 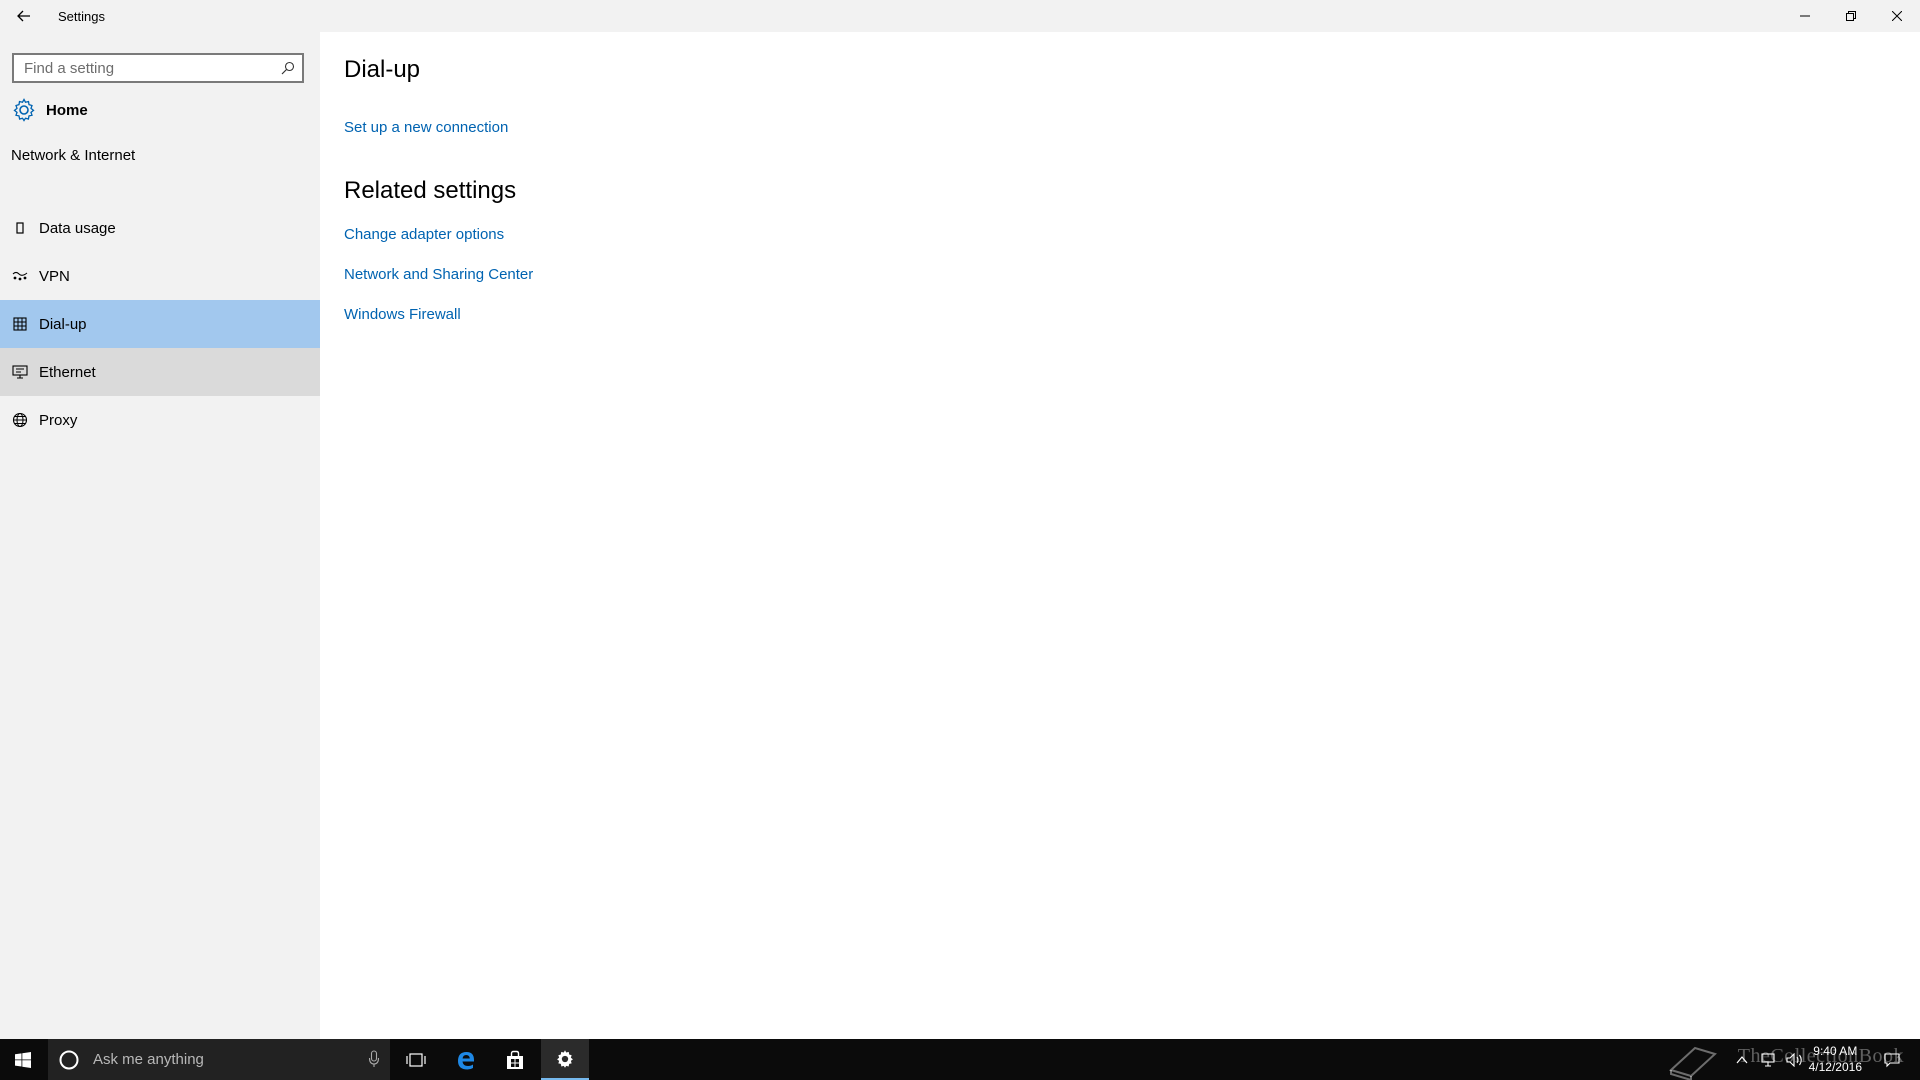 What do you see at coordinates (374, 1059) in the screenshot?
I see `microphone-icon` at bounding box center [374, 1059].